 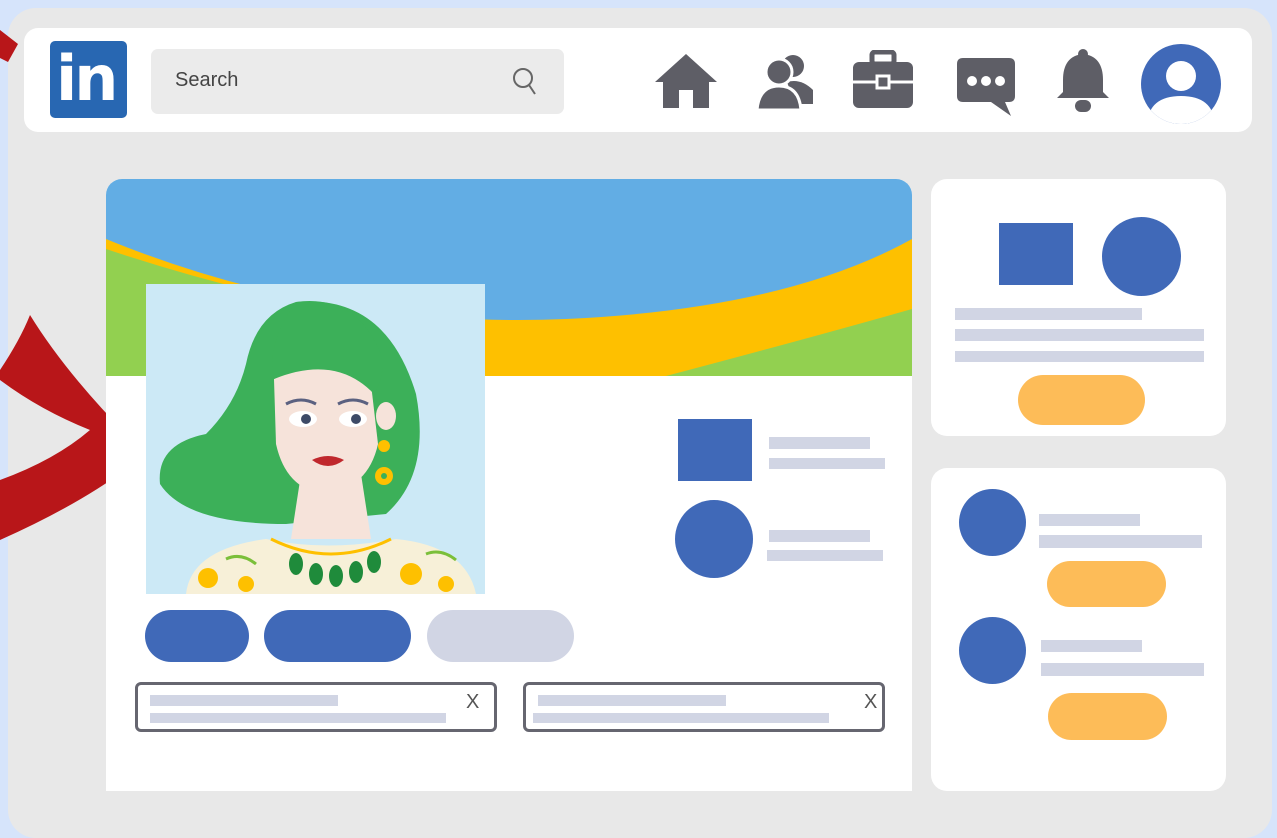 I want to click on bell-icon, so click(x=1083, y=81).